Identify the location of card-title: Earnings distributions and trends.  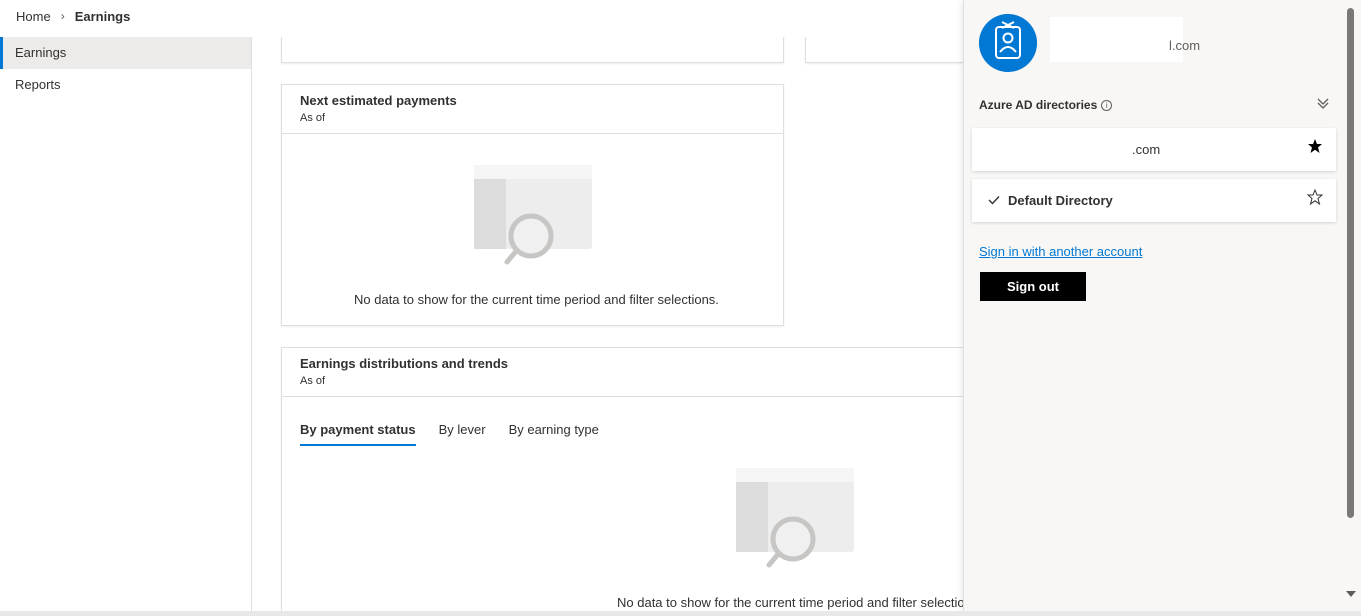
(404, 363).